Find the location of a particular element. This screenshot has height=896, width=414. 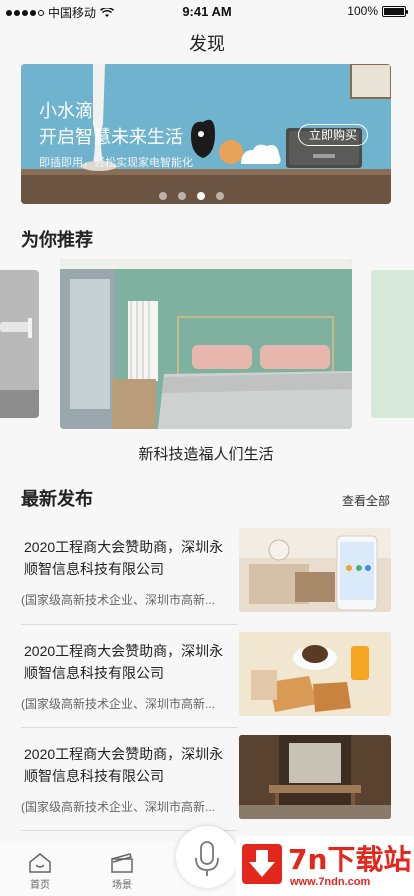

home-icon is located at coordinates (40, 863).